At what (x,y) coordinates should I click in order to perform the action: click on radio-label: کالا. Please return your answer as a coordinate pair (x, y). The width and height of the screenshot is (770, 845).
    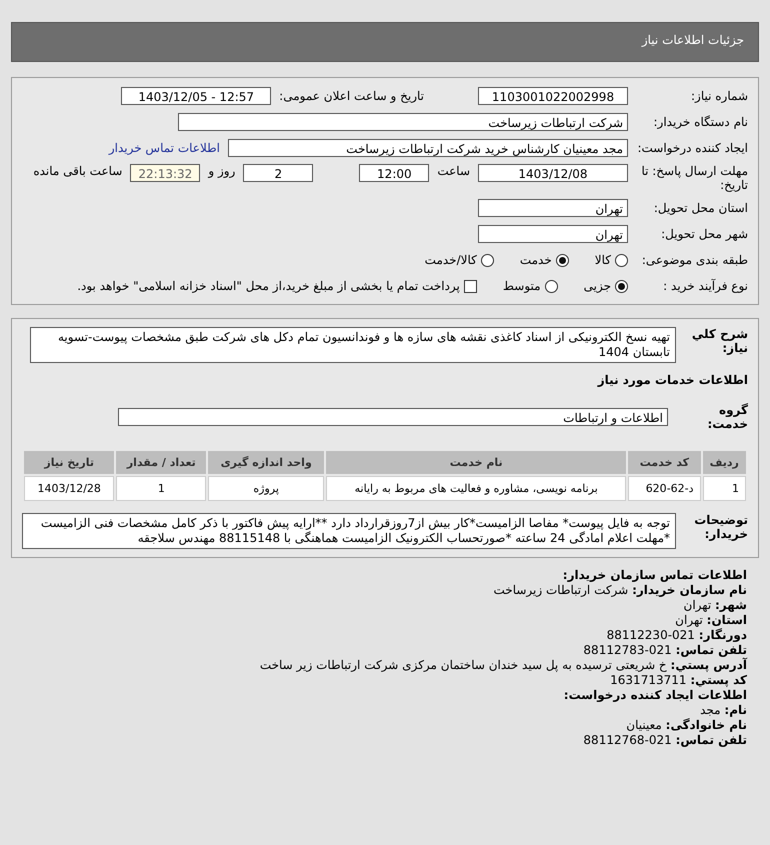
    Looking at the image, I should click on (602, 260).